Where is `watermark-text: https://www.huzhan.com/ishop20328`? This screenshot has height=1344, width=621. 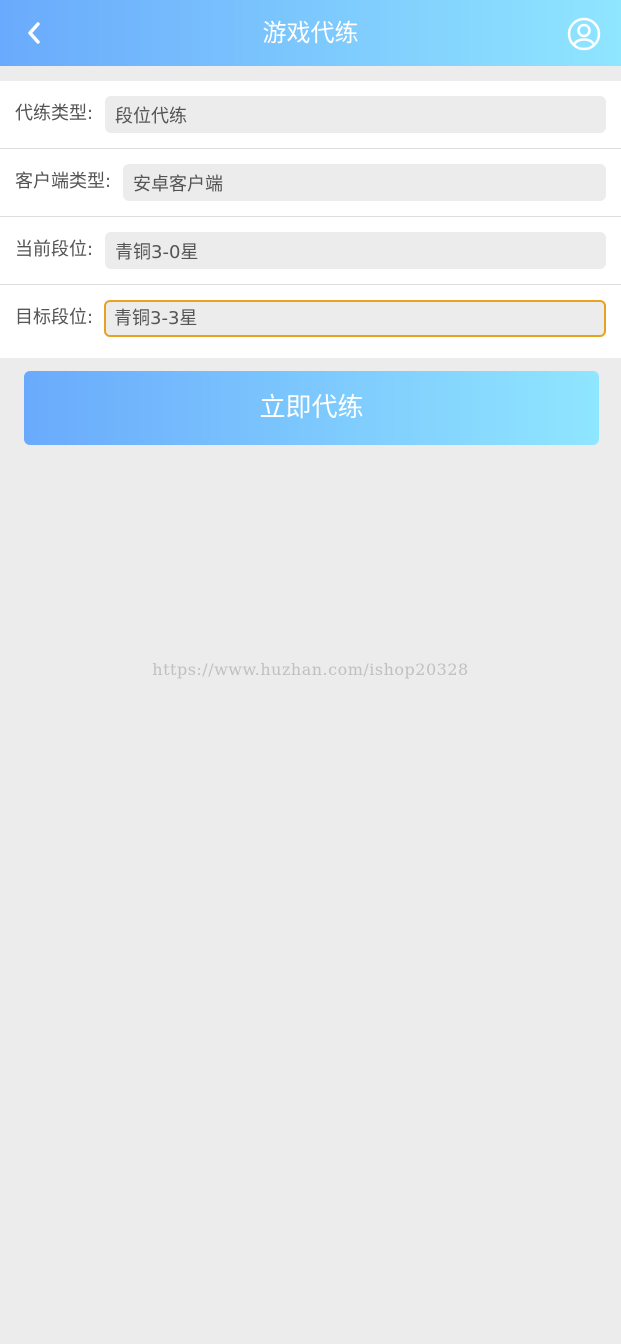
watermark-text: https://www.huzhan.com/ishop20328 is located at coordinates (310, 669).